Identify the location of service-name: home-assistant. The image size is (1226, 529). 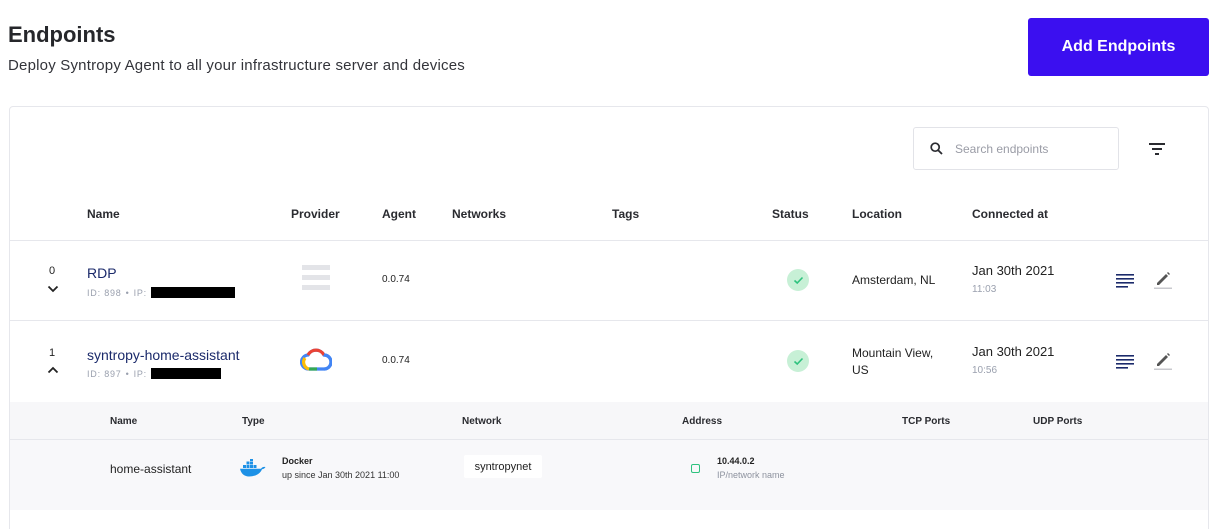
(151, 469).